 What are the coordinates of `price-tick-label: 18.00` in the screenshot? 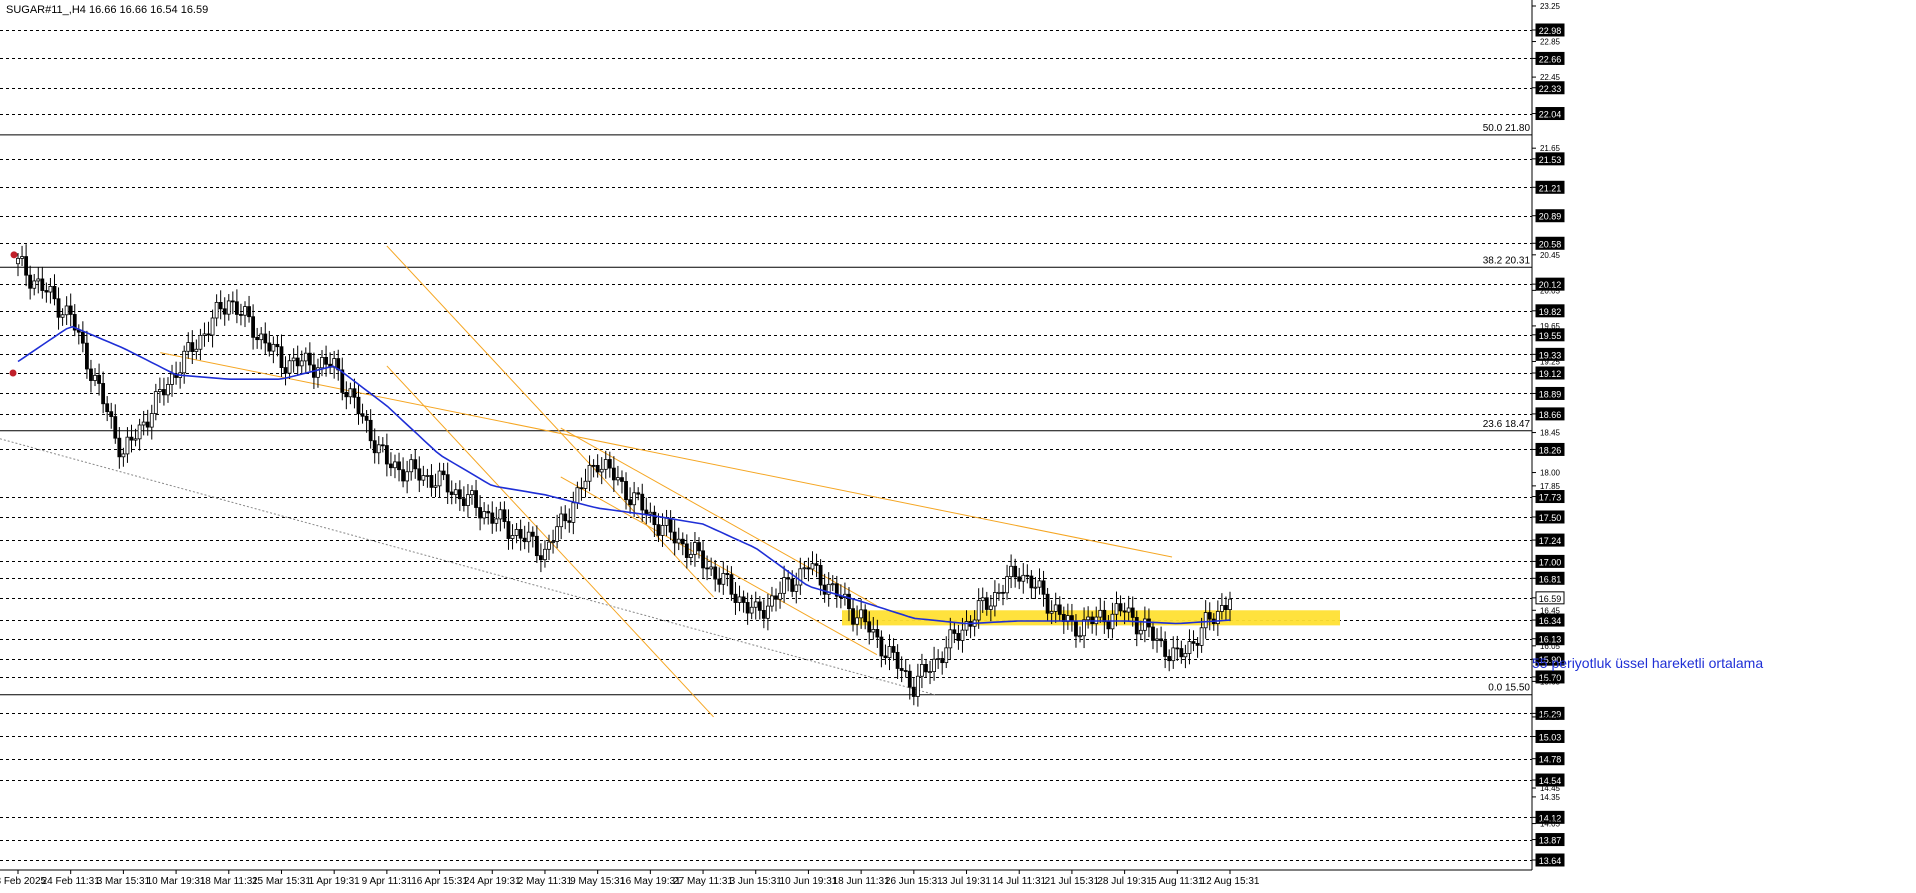 It's located at (1550, 473).